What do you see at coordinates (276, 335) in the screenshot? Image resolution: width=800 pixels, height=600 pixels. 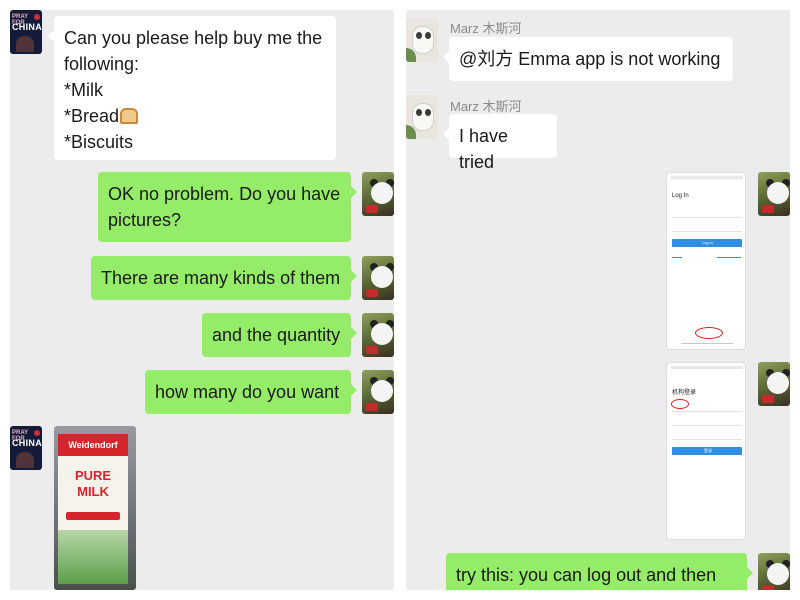 I see `message-line: and the quantity` at bounding box center [276, 335].